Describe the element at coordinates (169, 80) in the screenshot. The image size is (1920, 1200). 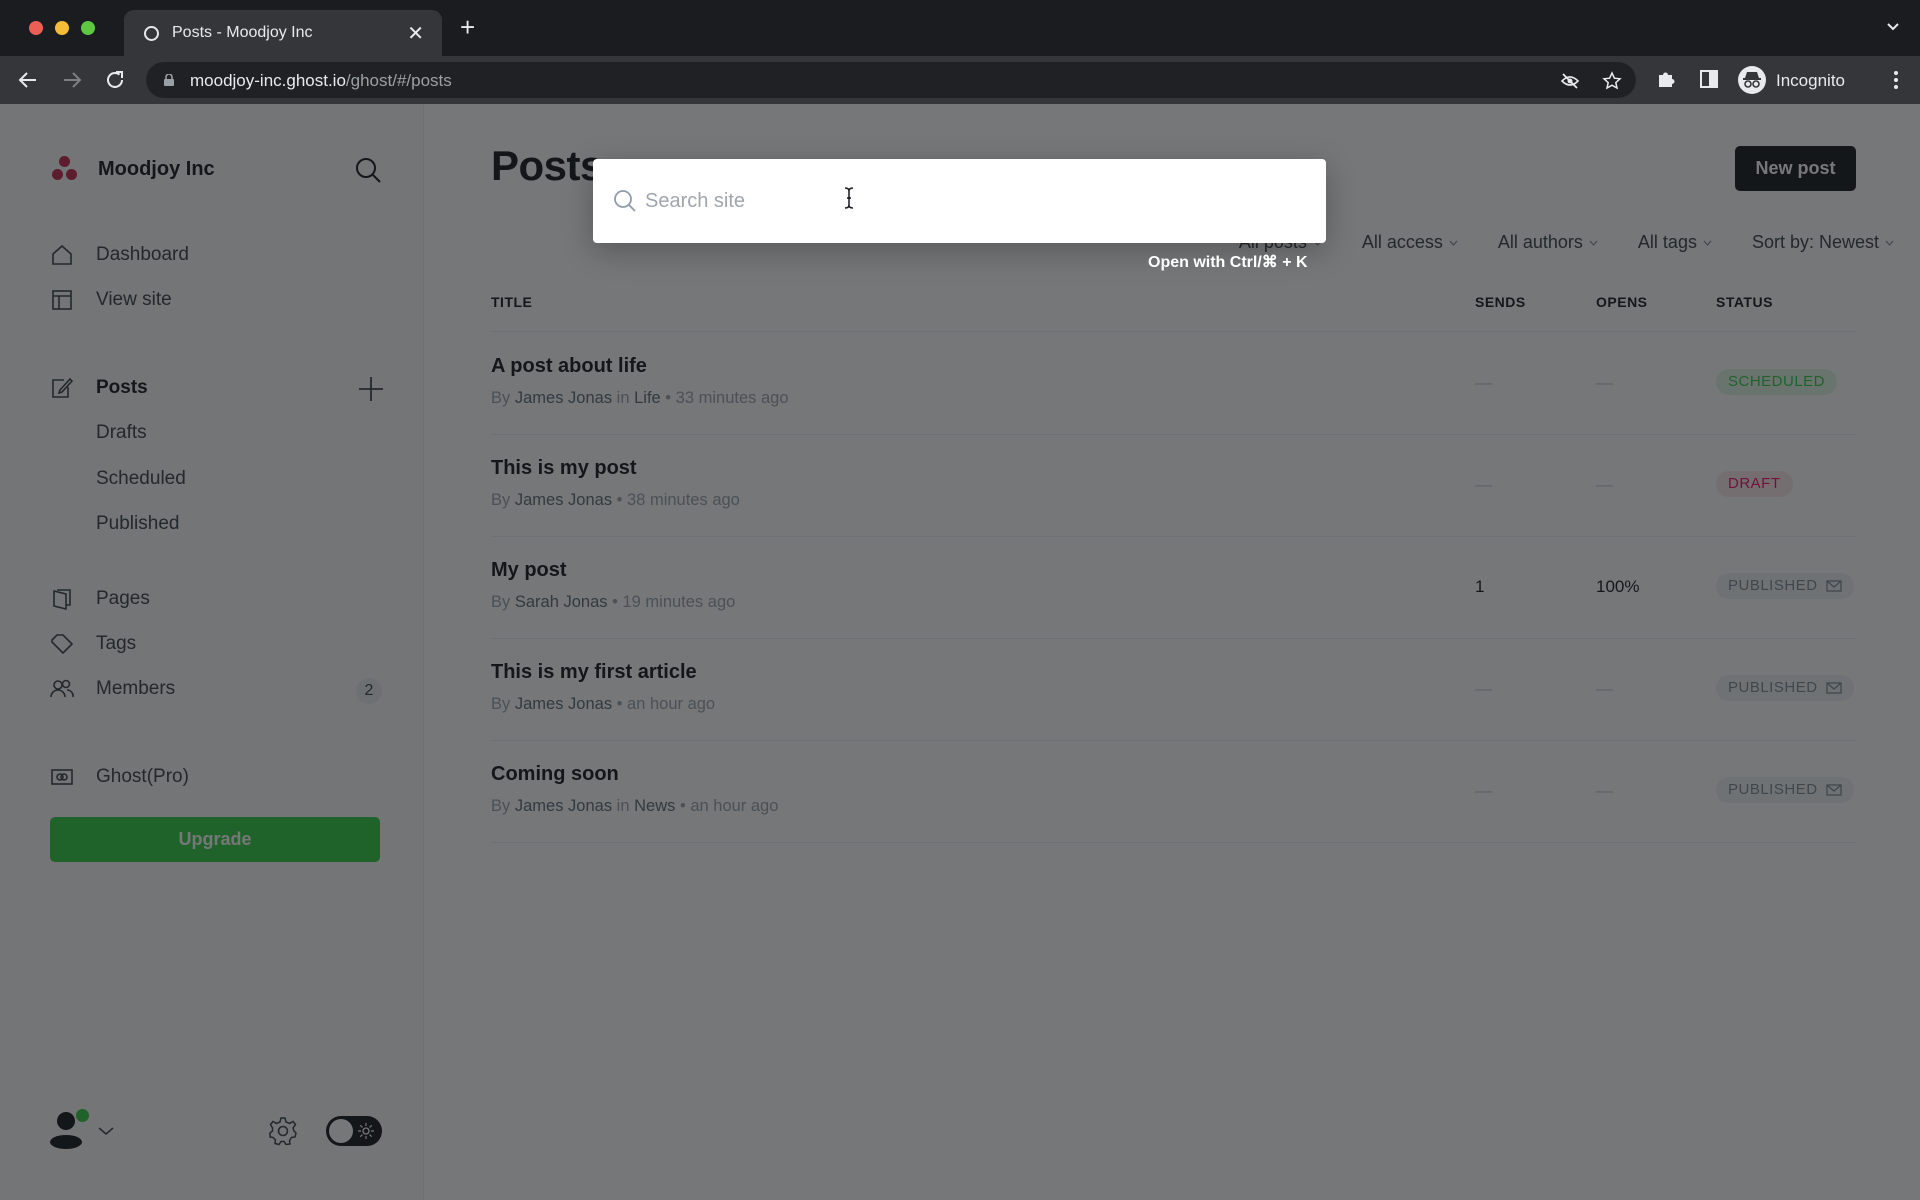
I see `lock-icon` at that location.